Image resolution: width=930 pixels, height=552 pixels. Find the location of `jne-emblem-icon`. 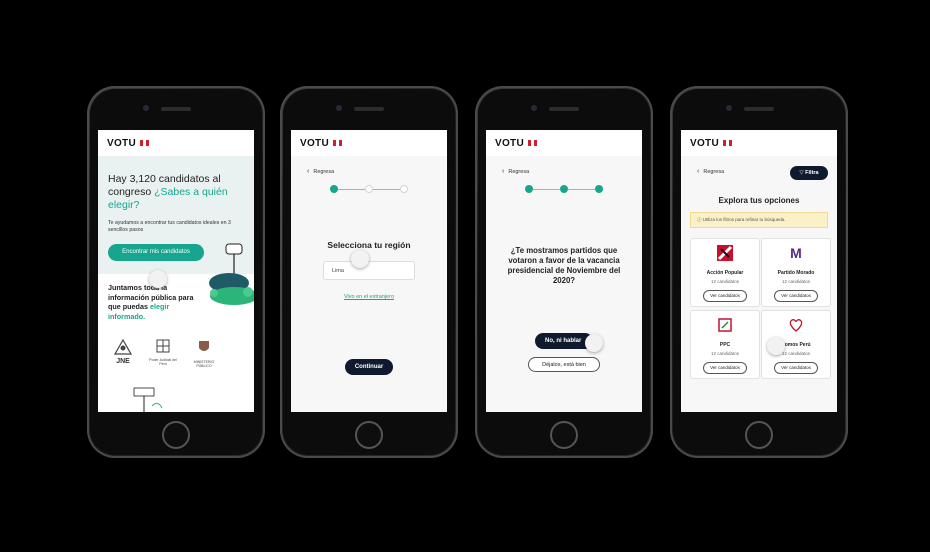

jne-emblem-icon is located at coordinates (123, 346).